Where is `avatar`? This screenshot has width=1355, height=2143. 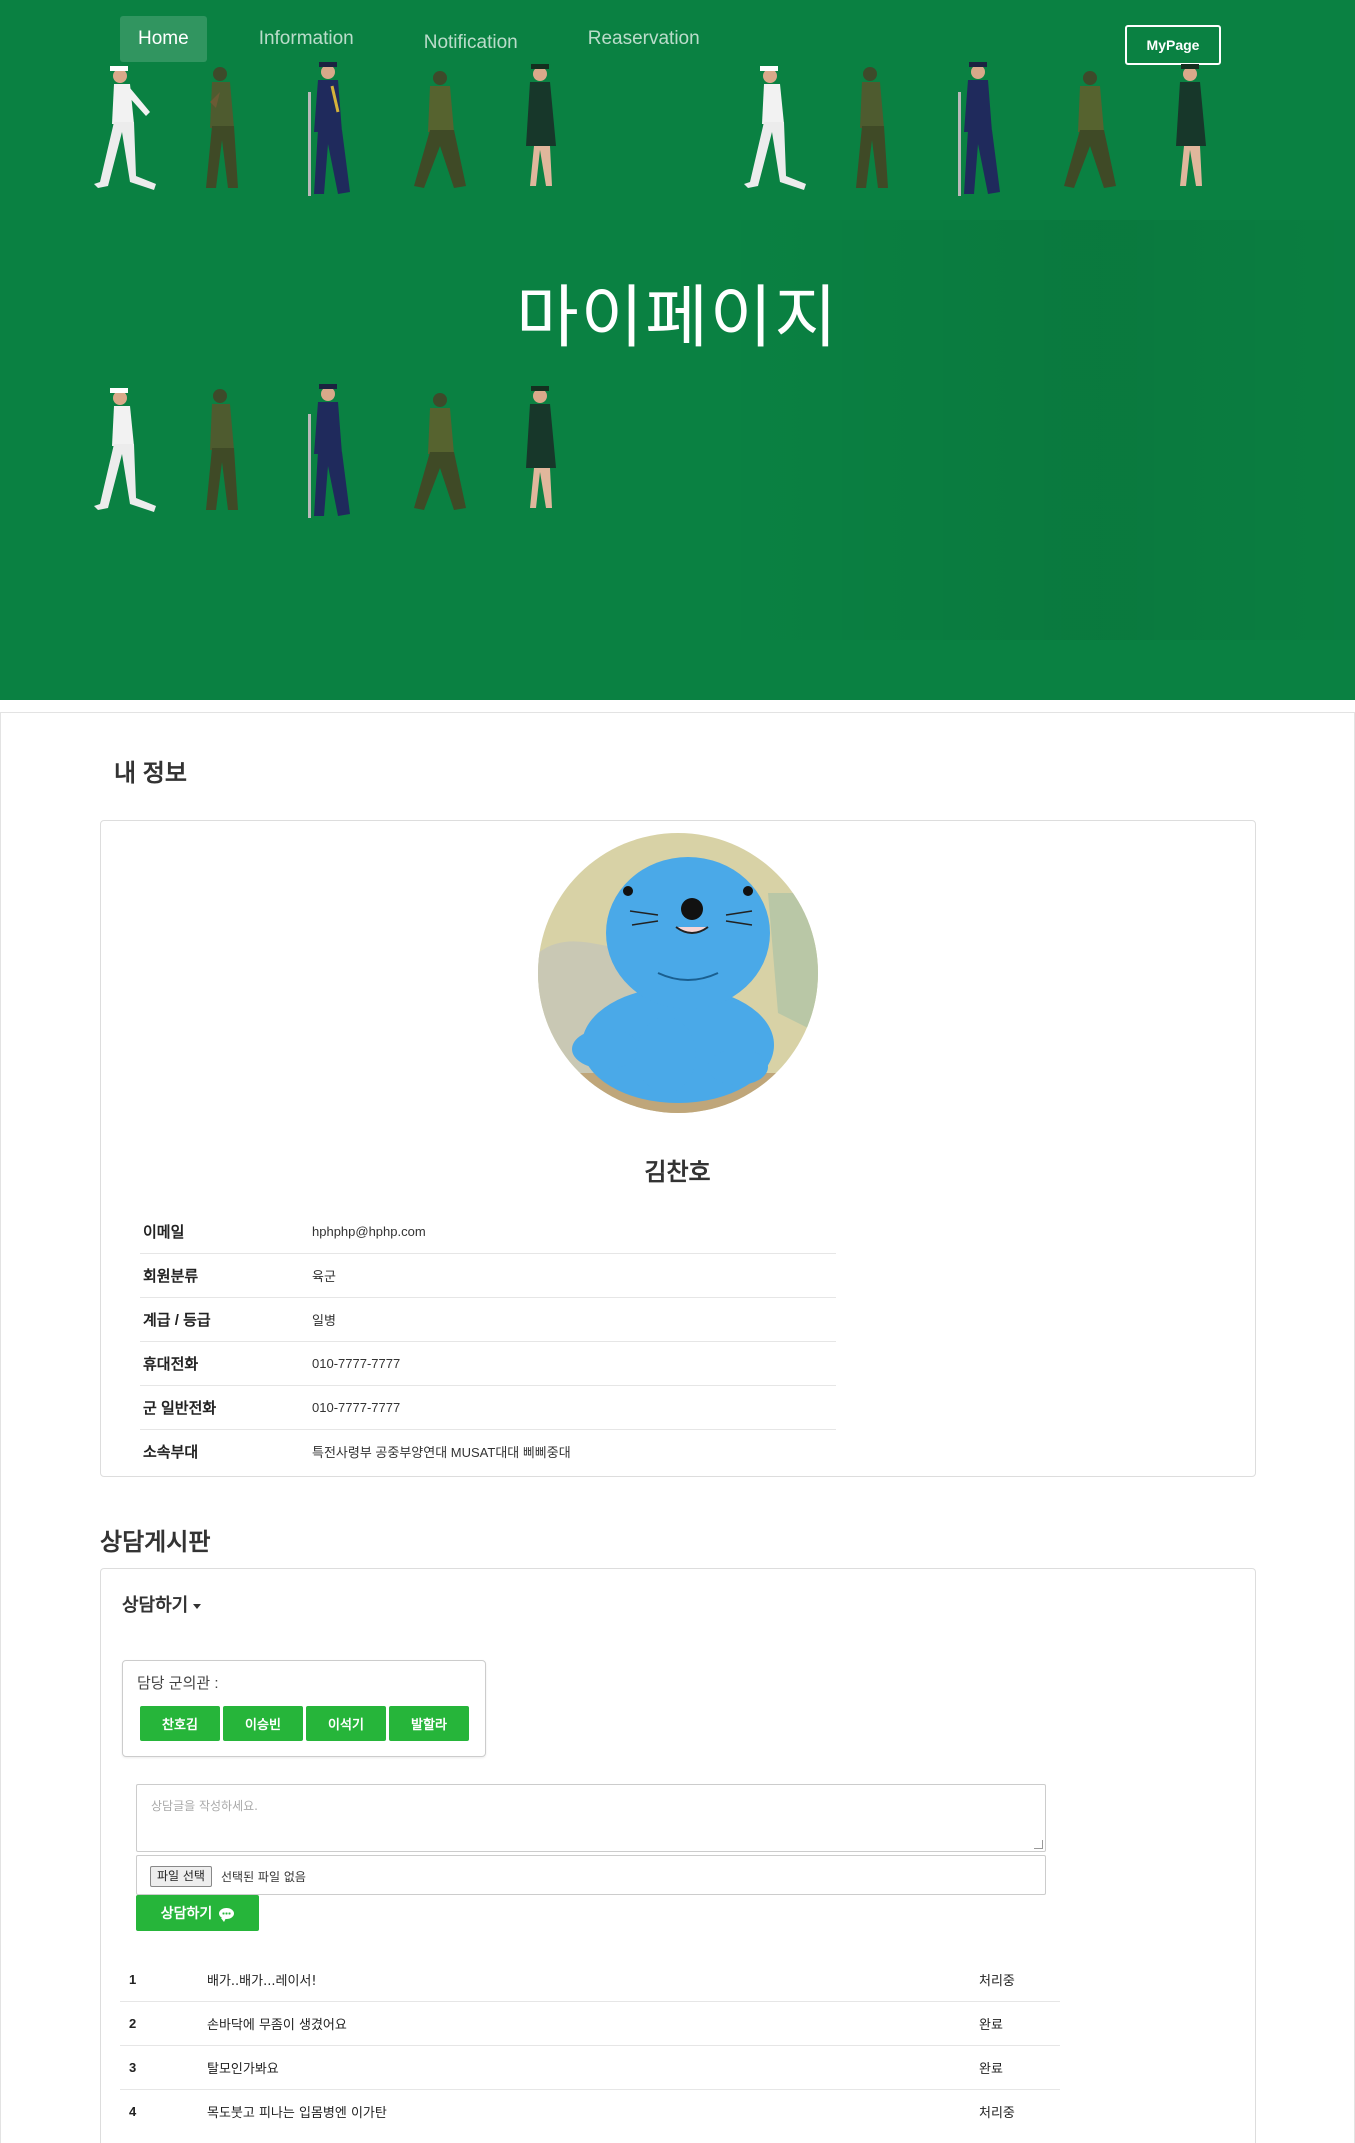 avatar is located at coordinates (678, 973).